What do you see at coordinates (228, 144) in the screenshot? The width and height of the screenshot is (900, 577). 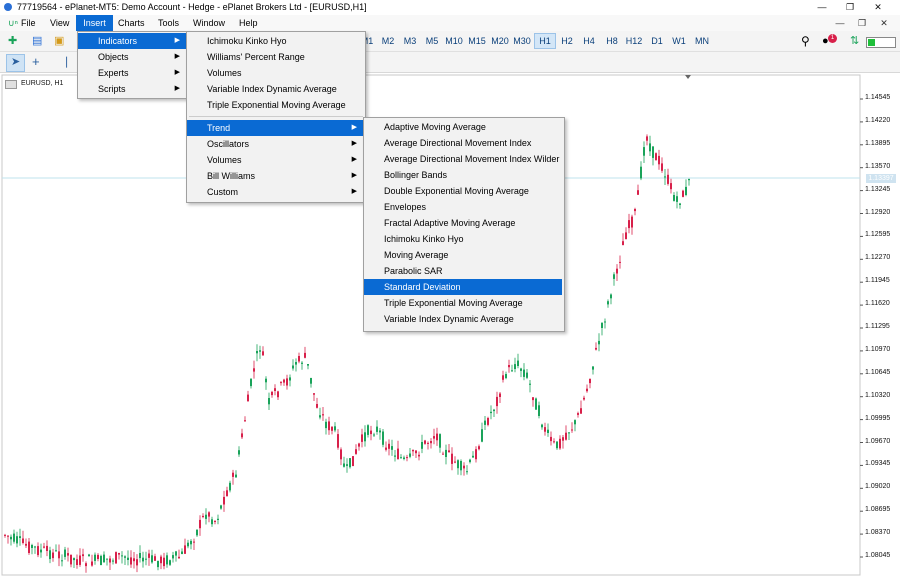 I see `indicator-category-oscillators-label: Oscillators` at bounding box center [228, 144].